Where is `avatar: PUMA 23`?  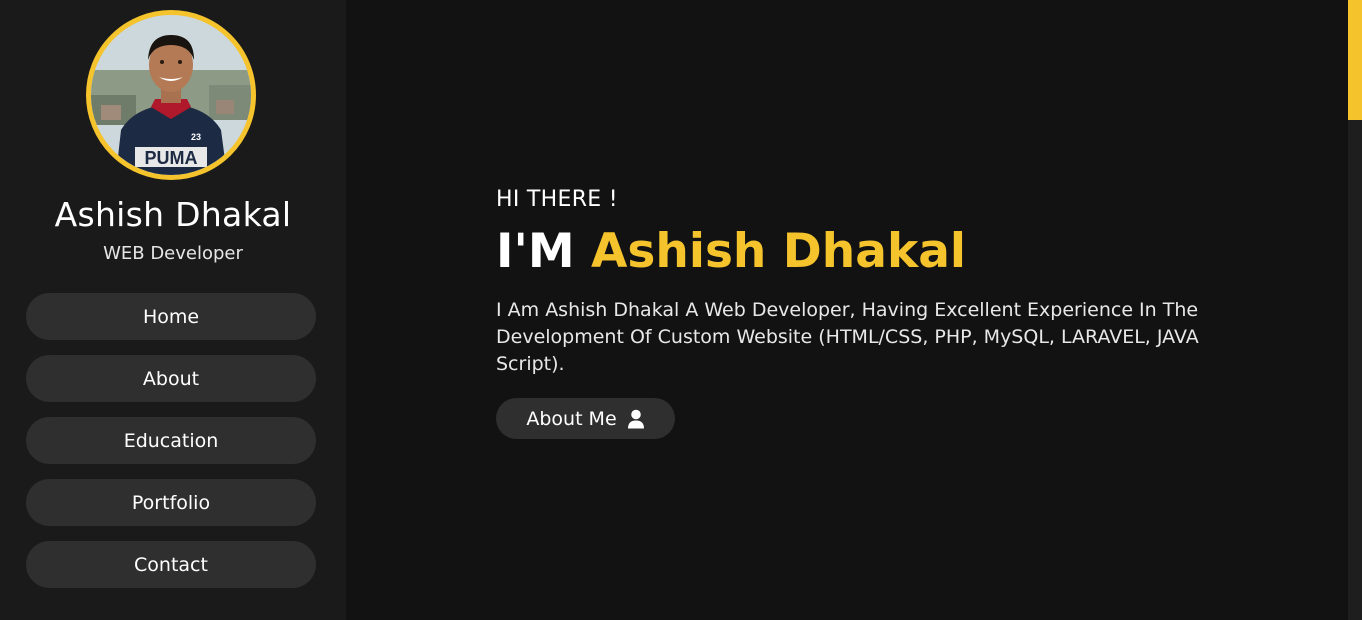
avatar: PUMA 23 is located at coordinates (171, 95).